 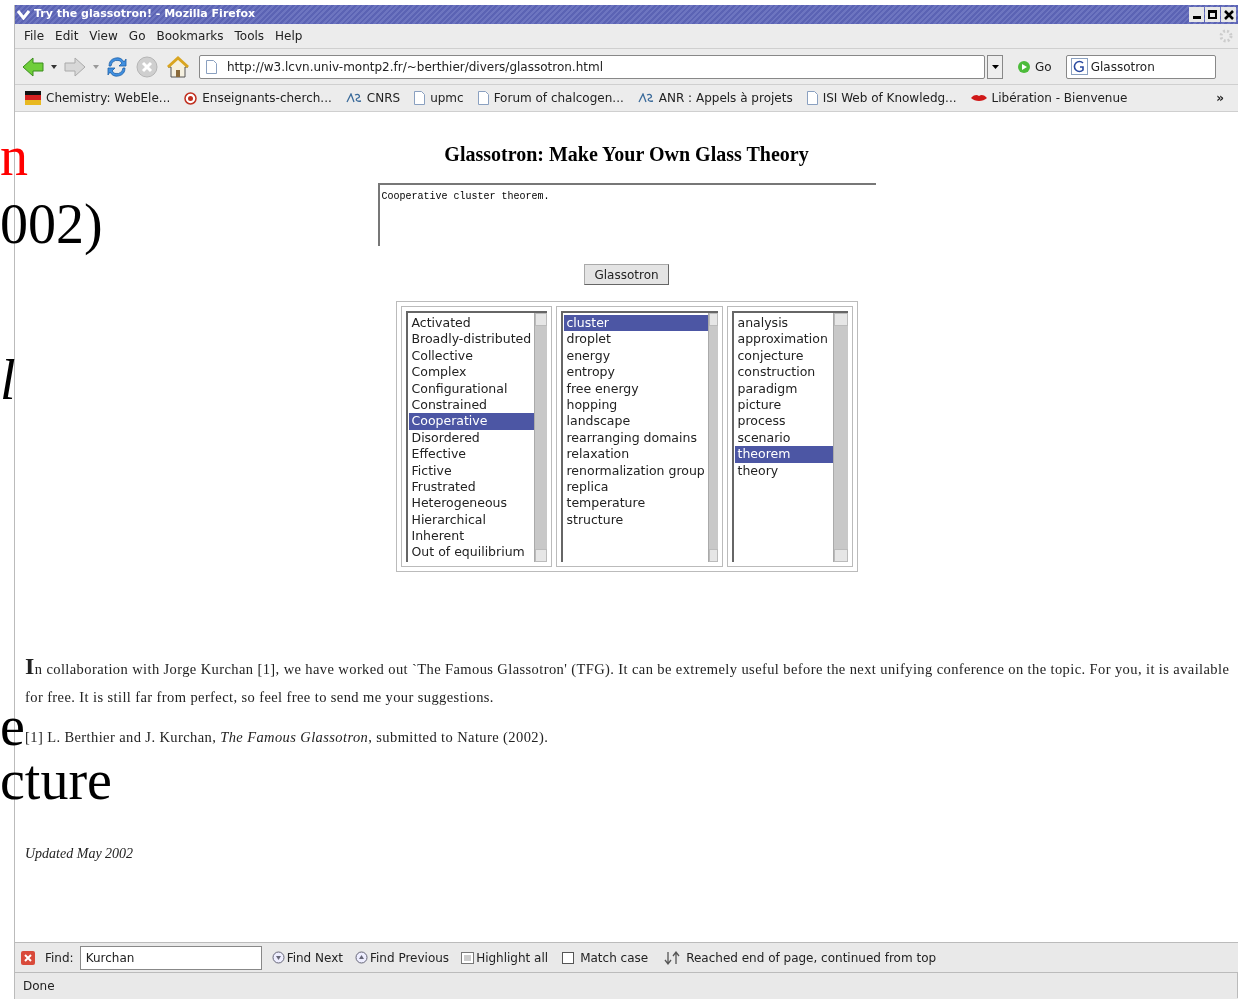 What do you see at coordinates (605, 957) in the screenshot?
I see `match-case-checkbox: Match case` at bounding box center [605, 957].